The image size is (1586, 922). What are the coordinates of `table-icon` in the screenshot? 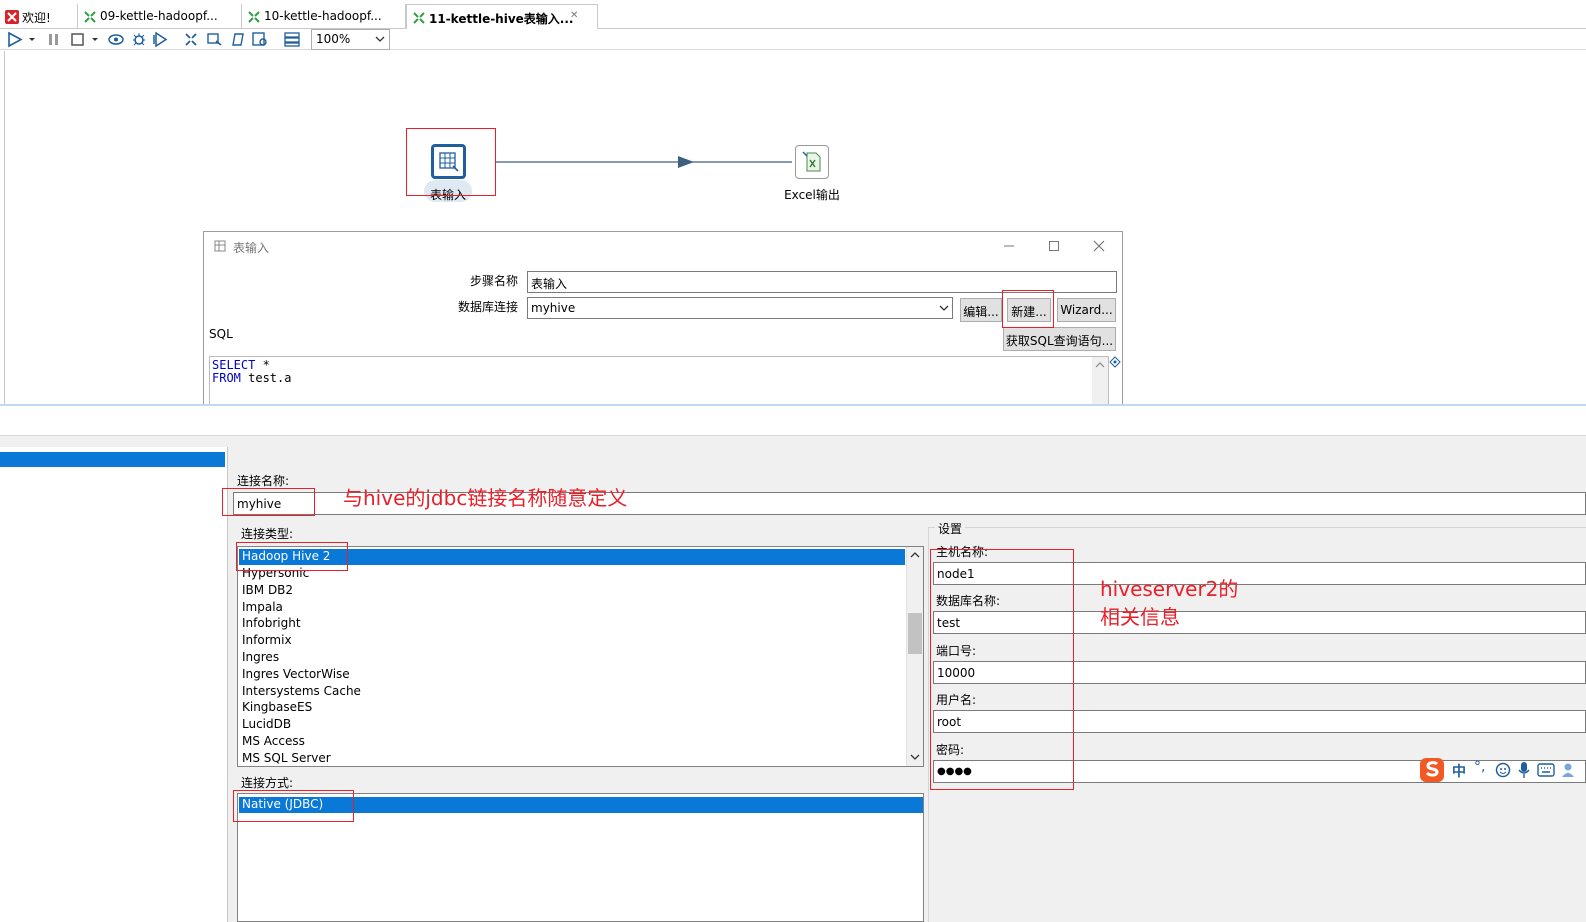 It's located at (220, 246).